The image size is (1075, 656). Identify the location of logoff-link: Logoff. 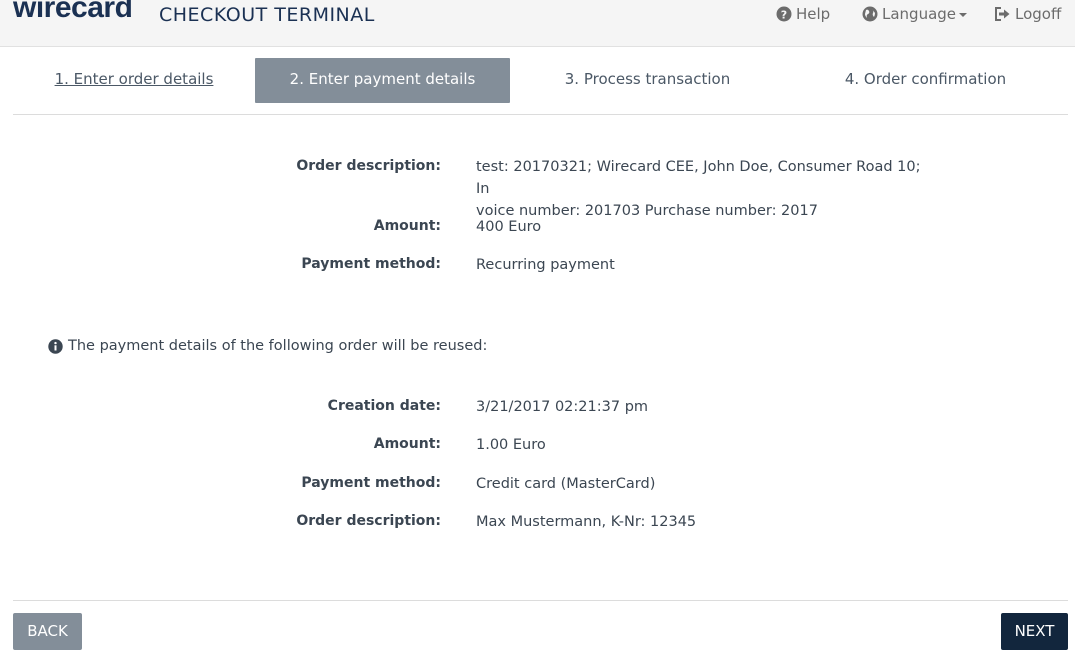
(1027, 14).